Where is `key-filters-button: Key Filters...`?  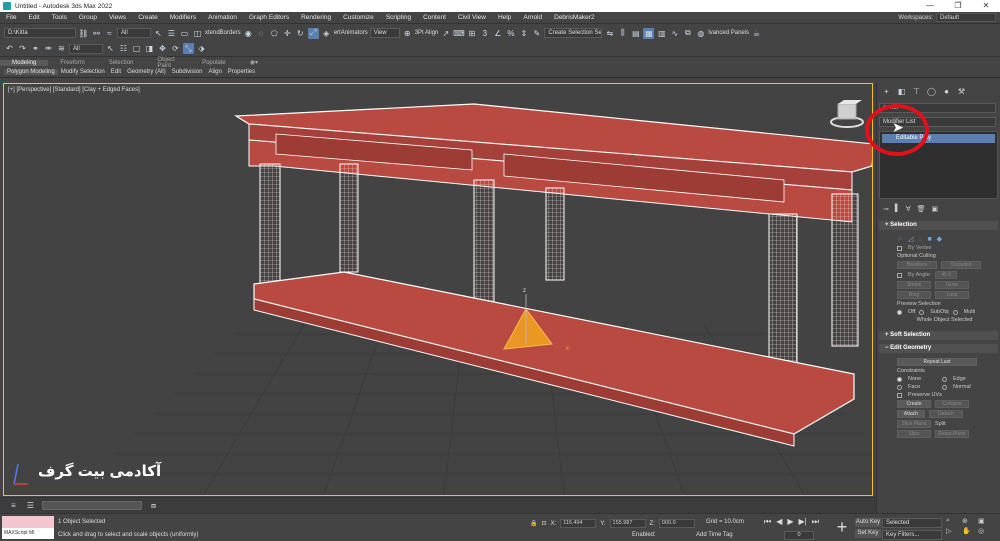 key-filters-button: Key Filters... is located at coordinates (912, 535).